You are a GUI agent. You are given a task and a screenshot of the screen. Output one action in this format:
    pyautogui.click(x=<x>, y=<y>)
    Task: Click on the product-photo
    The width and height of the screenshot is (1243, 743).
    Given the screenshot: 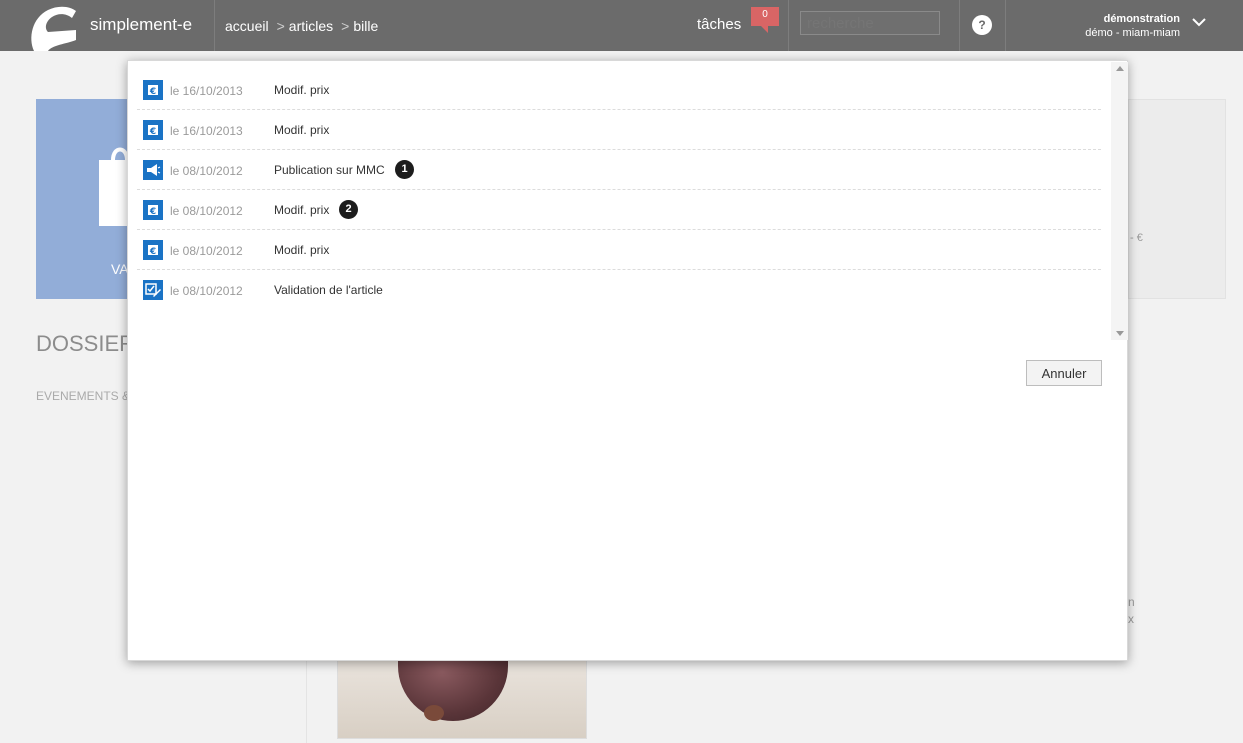 What is the action you would take?
    pyautogui.click(x=462, y=699)
    